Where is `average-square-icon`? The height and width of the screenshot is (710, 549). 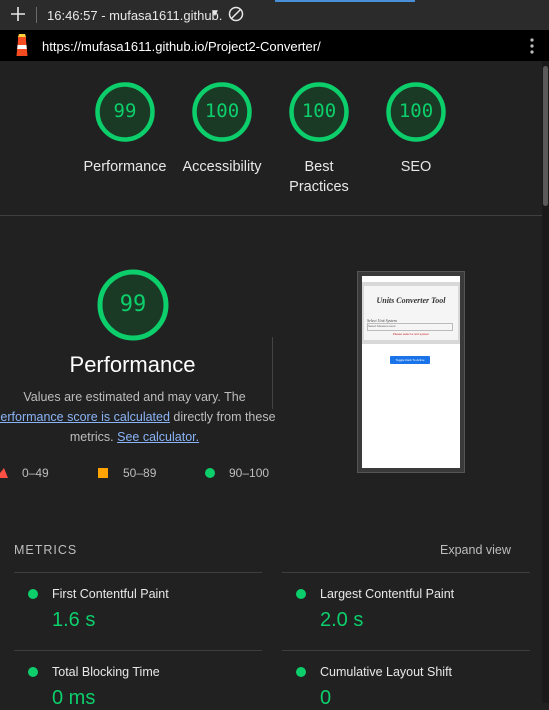
average-square-icon is located at coordinates (103, 473).